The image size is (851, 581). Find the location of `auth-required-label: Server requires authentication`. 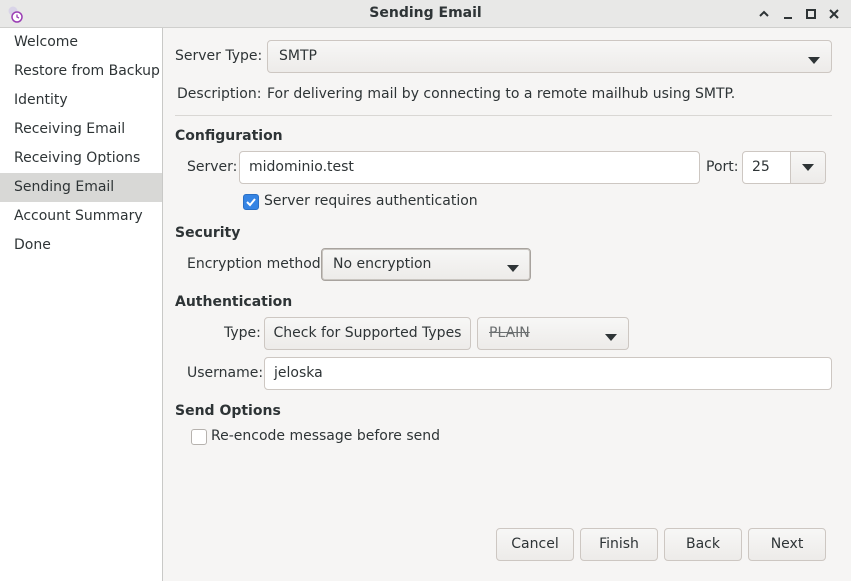

auth-required-label: Server requires authentication is located at coordinates (371, 201).